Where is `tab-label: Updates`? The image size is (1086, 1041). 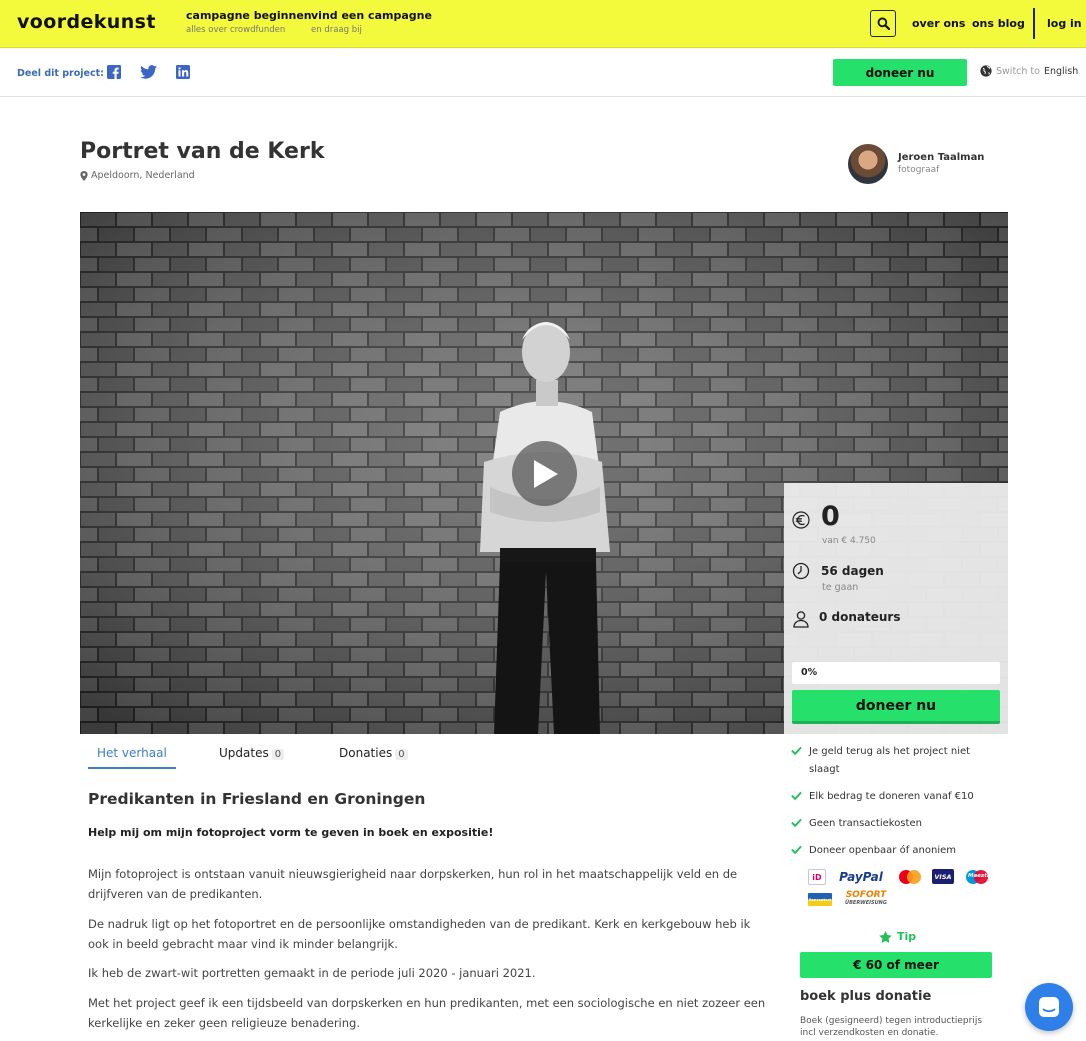 tab-label: Updates is located at coordinates (244, 753).